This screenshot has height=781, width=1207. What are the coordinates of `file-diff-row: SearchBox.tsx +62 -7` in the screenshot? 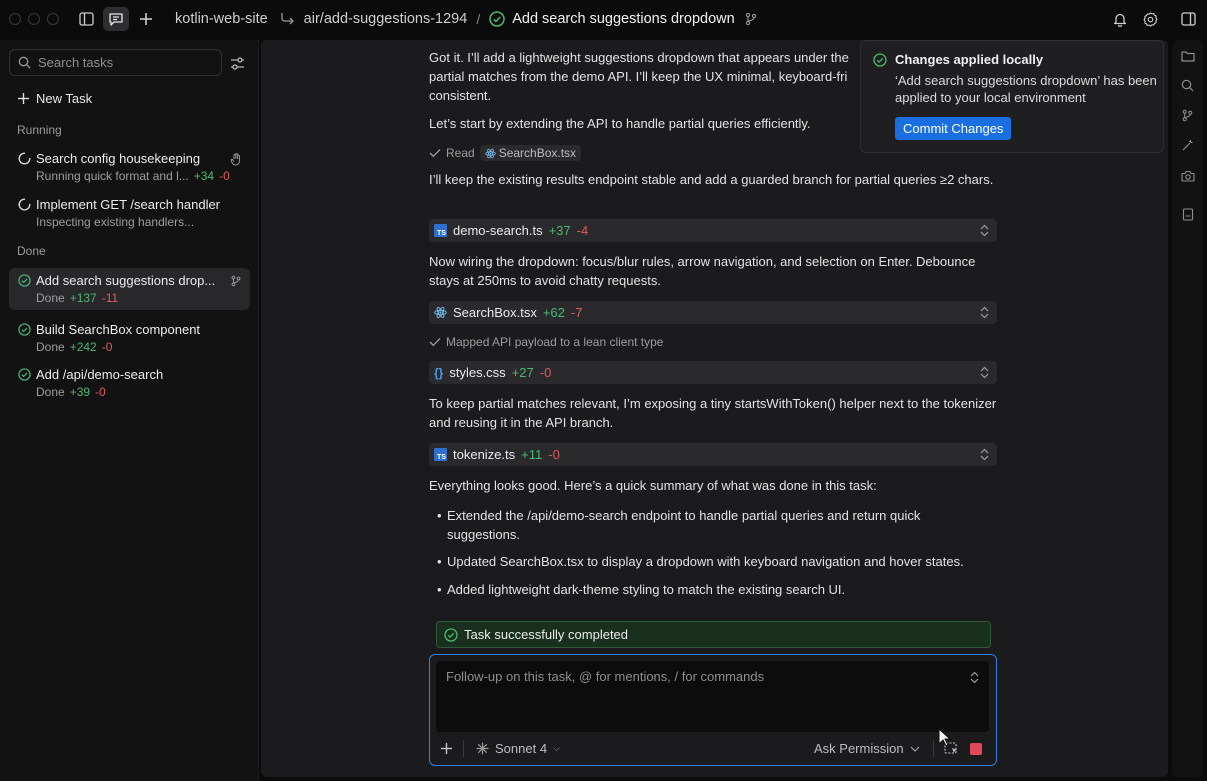 It's located at (713, 312).